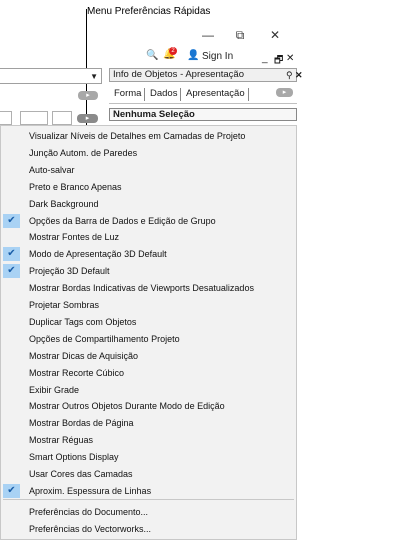 The width and height of the screenshot is (407, 547). Describe the element at coordinates (74, 457) in the screenshot. I see `menu-item-label: Smart Options Display` at that location.